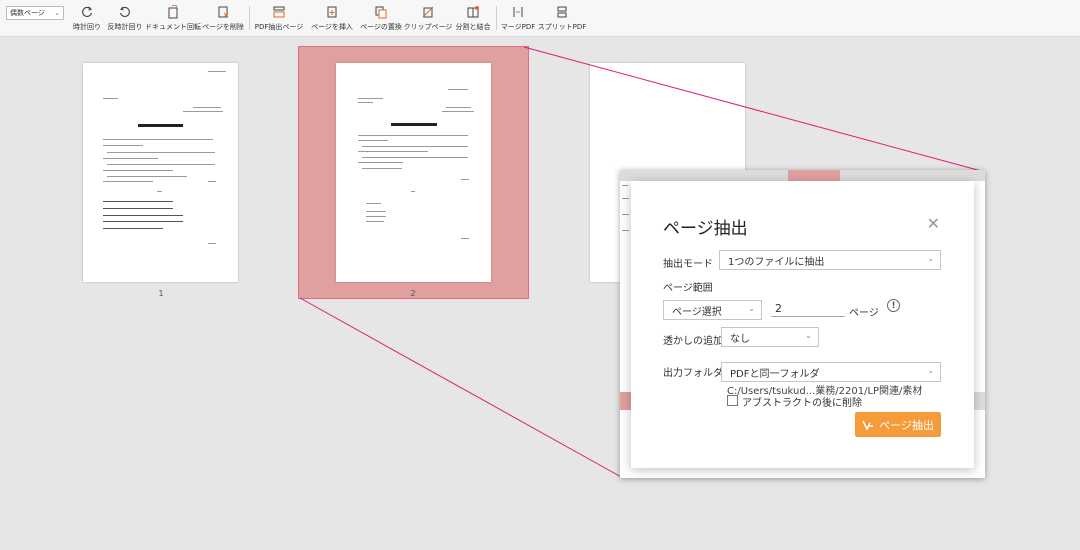 The image size is (1080, 550). I want to click on tool-label: クリップページ, so click(428, 27).